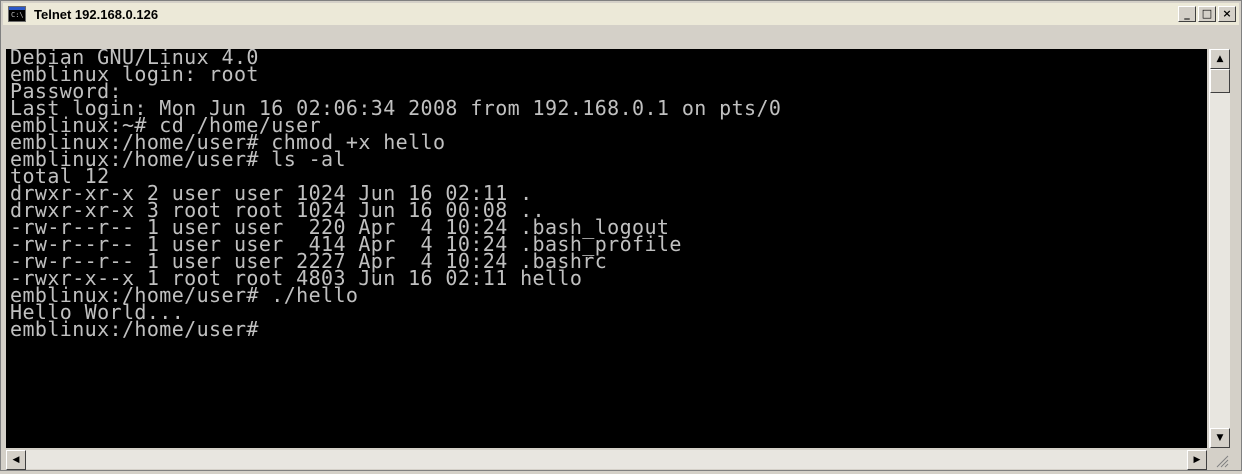 The image size is (1242, 474). Describe the element at coordinates (1219, 248) in the screenshot. I see `vertical-scrollbar: ▲ ▼` at that location.